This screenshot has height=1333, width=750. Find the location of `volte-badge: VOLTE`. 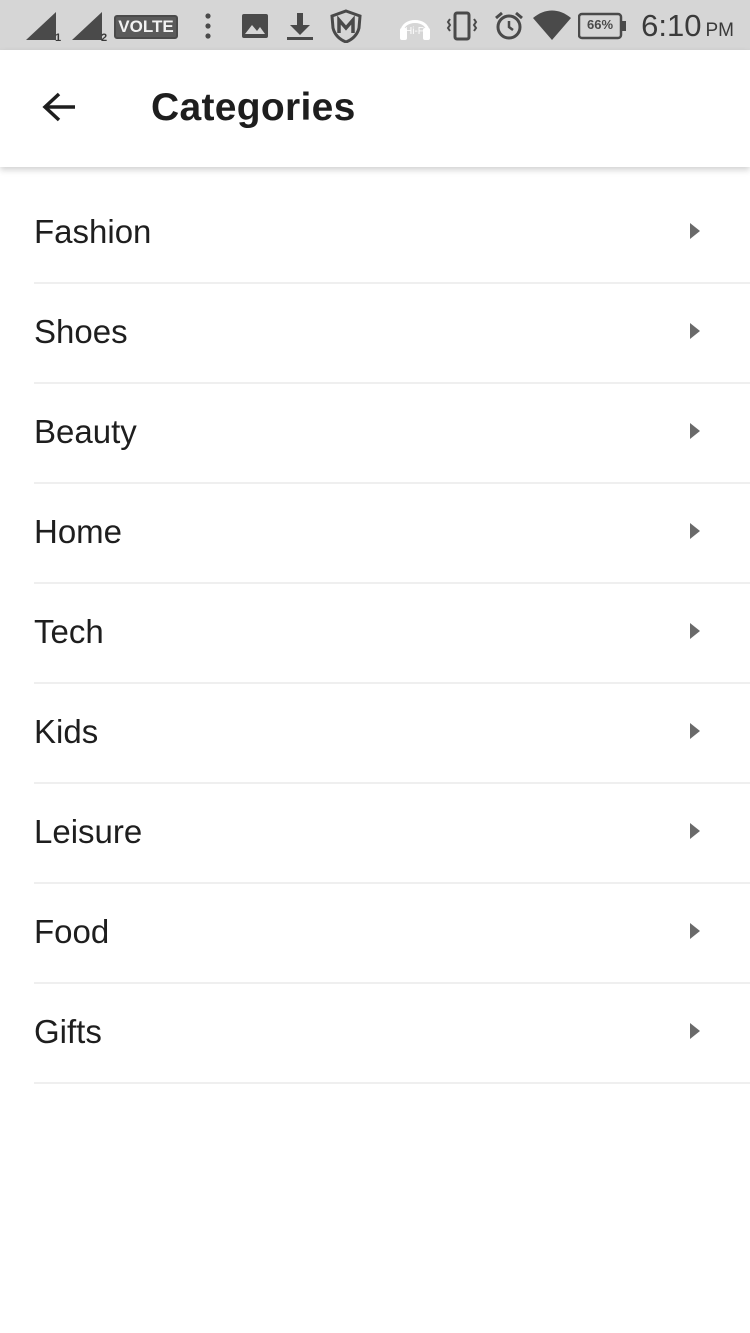

volte-badge: VOLTE is located at coordinates (146, 27).